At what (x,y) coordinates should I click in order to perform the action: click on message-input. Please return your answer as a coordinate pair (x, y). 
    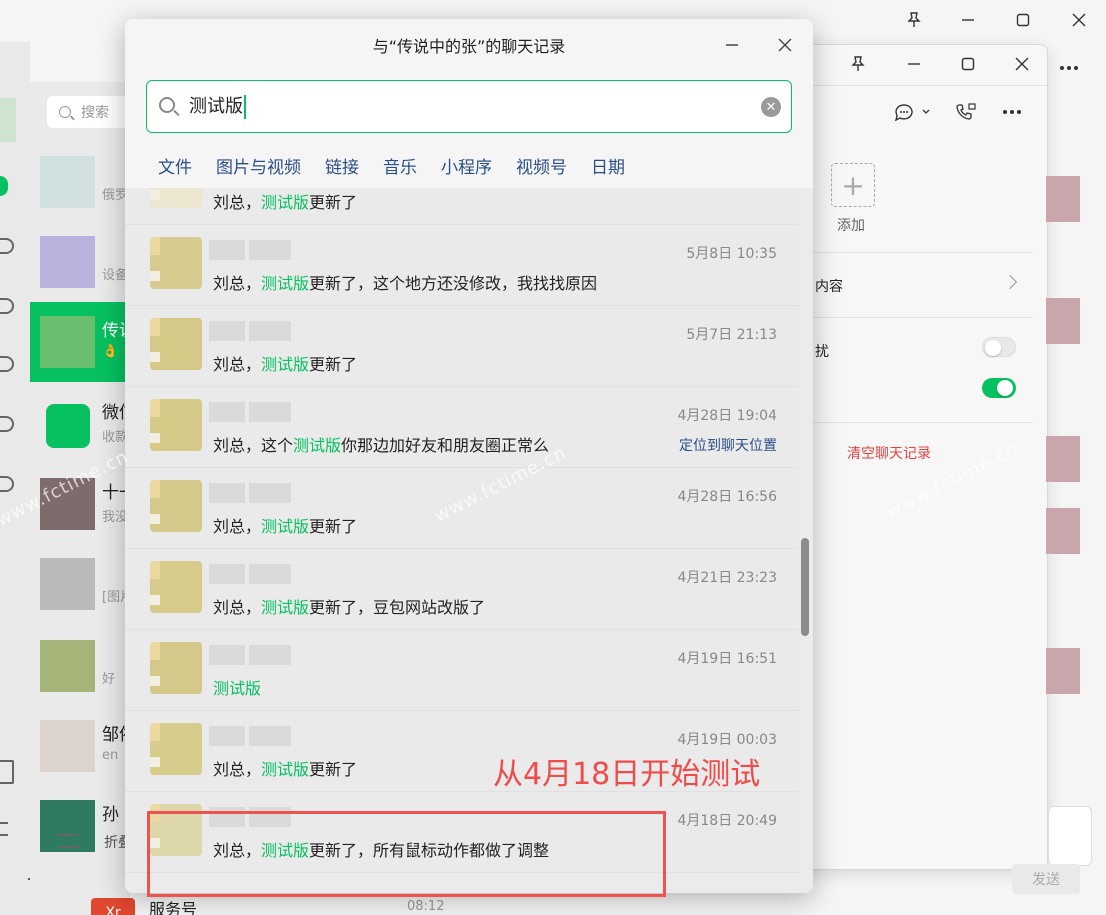
    Looking at the image, I should click on (1070, 836).